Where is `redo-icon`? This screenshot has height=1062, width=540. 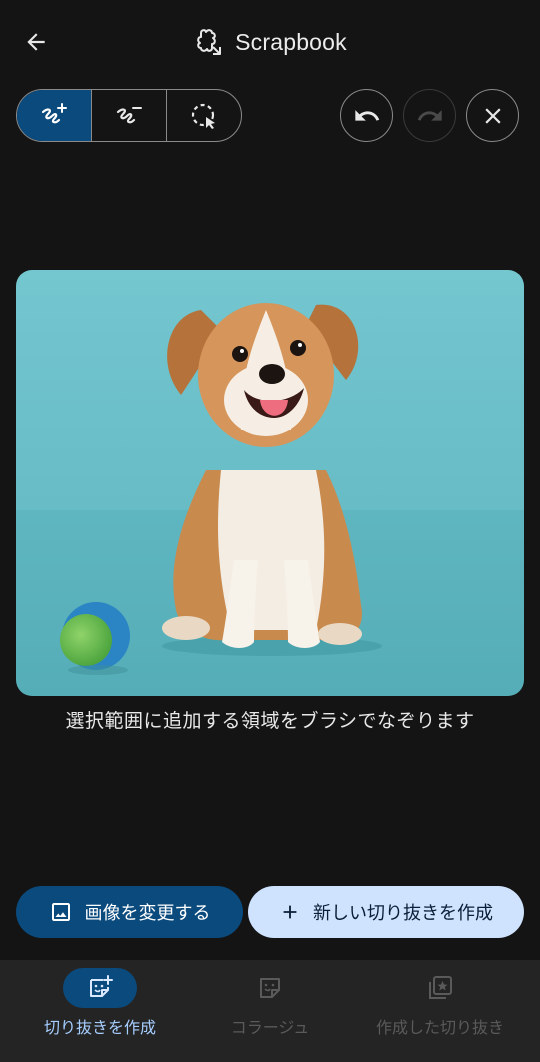 redo-icon is located at coordinates (429, 115).